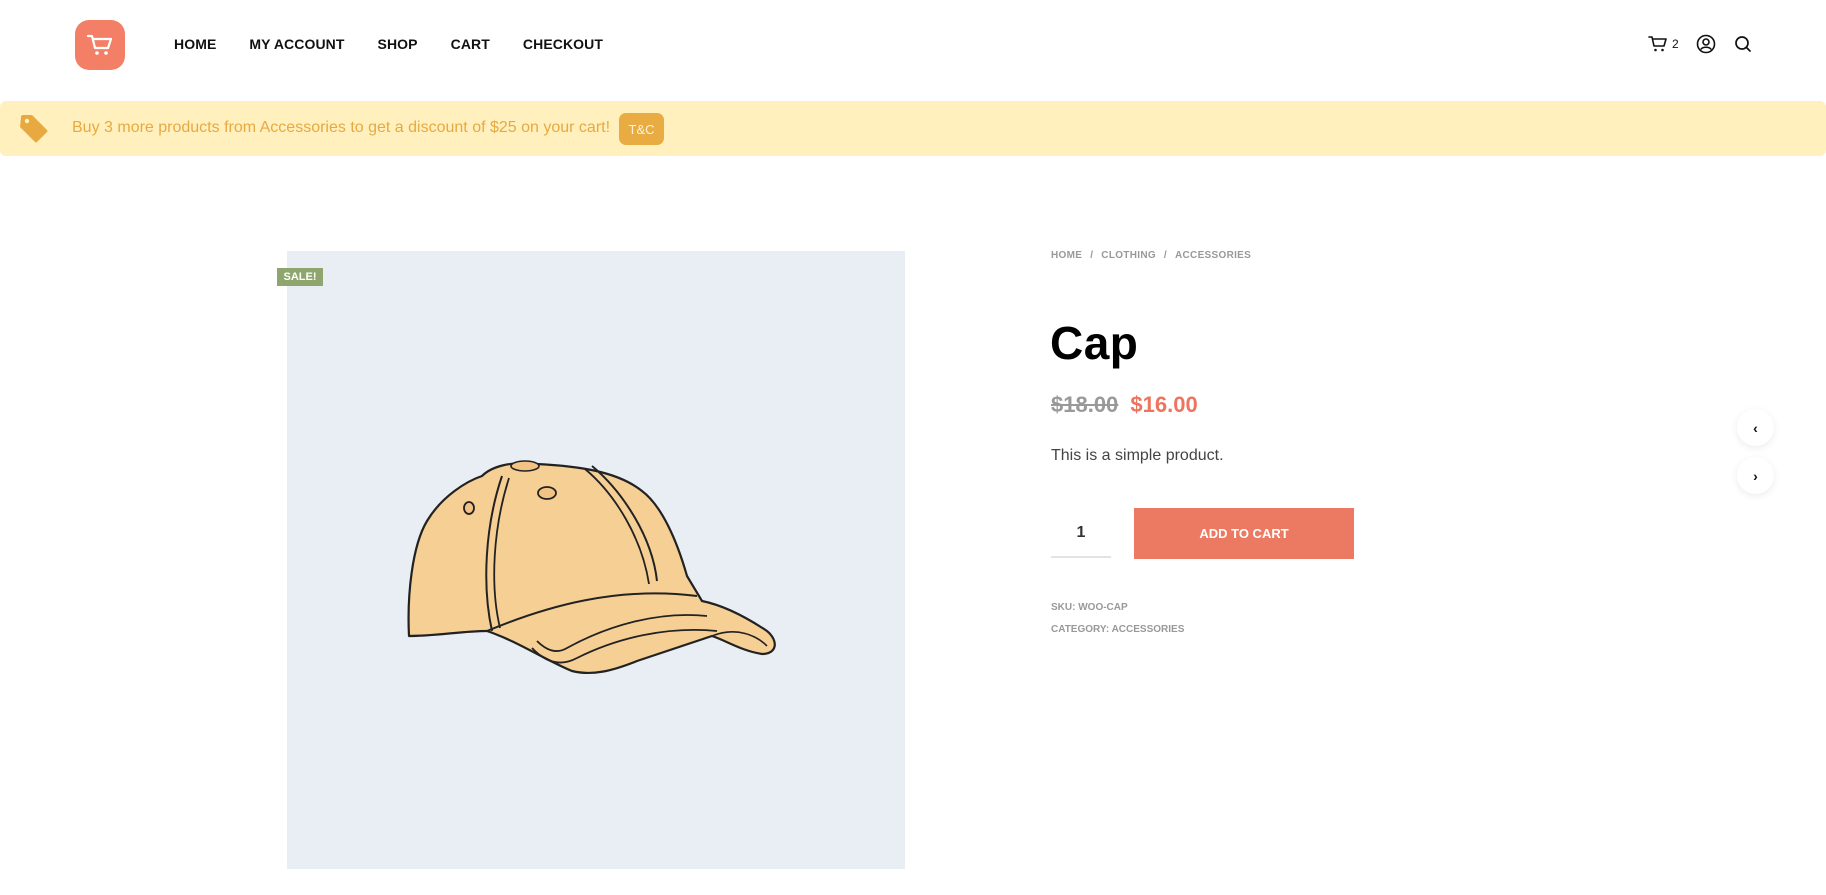  I want to click on nav-checkout: CHECKOUT, so click(563, 44).